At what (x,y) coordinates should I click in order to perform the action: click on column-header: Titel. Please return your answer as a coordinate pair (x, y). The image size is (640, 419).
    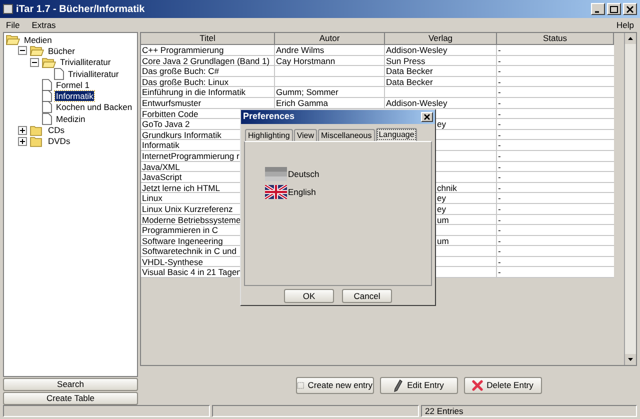
    Looking at the image, I should click on (208, 39).